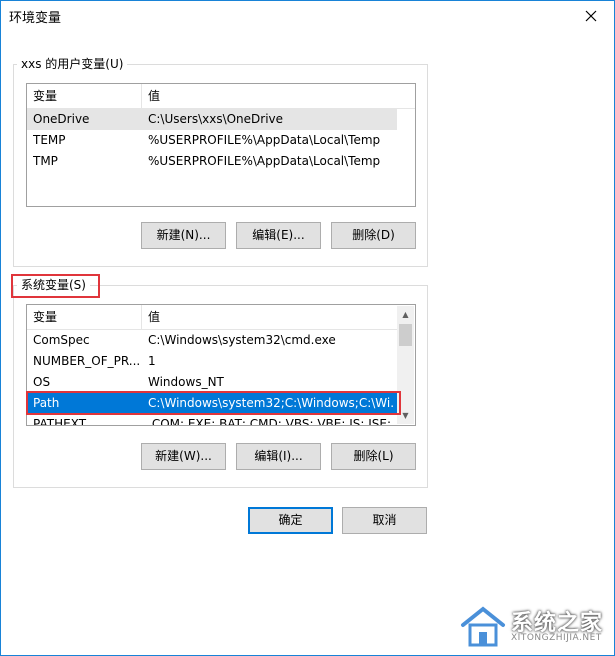 The width and height of the screenshot is (615, 656). What do you see at coordinates (373, 235) in the screenshot?
I see `user-delete-button: 删除(D)` at bounding box center [373, 235].